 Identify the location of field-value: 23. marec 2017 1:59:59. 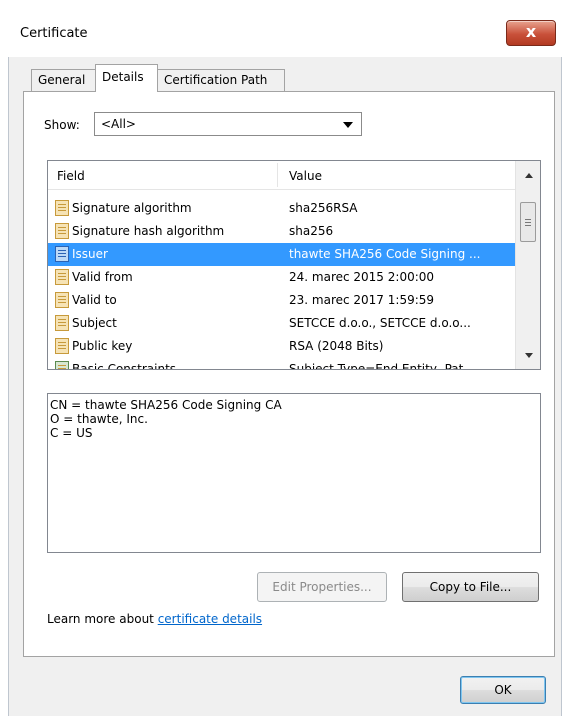
(362, 300).